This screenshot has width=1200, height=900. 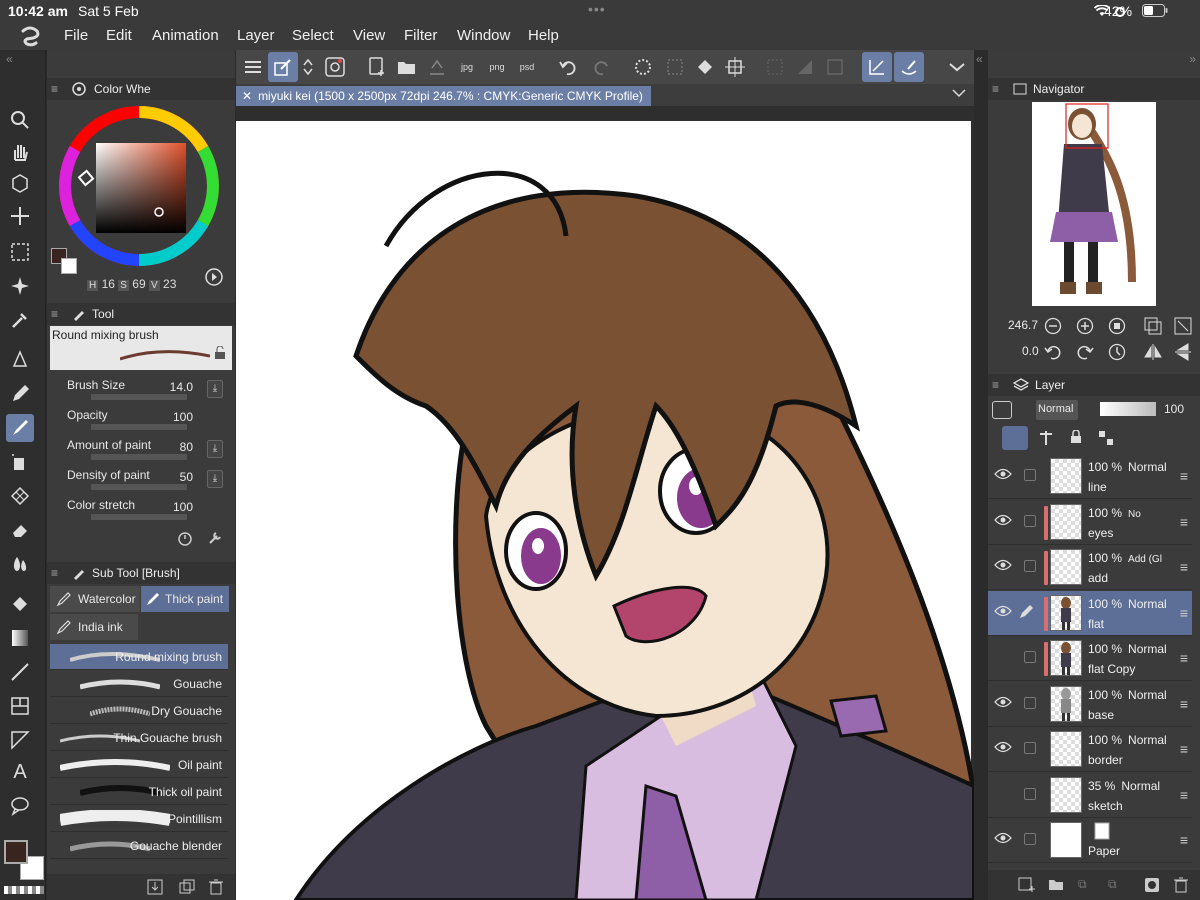 What do you see at coordinates (1090, 522) in the screenshot?
I see `layer-row: 100 % No eyes ≡` at bounding box center [1090, 522].